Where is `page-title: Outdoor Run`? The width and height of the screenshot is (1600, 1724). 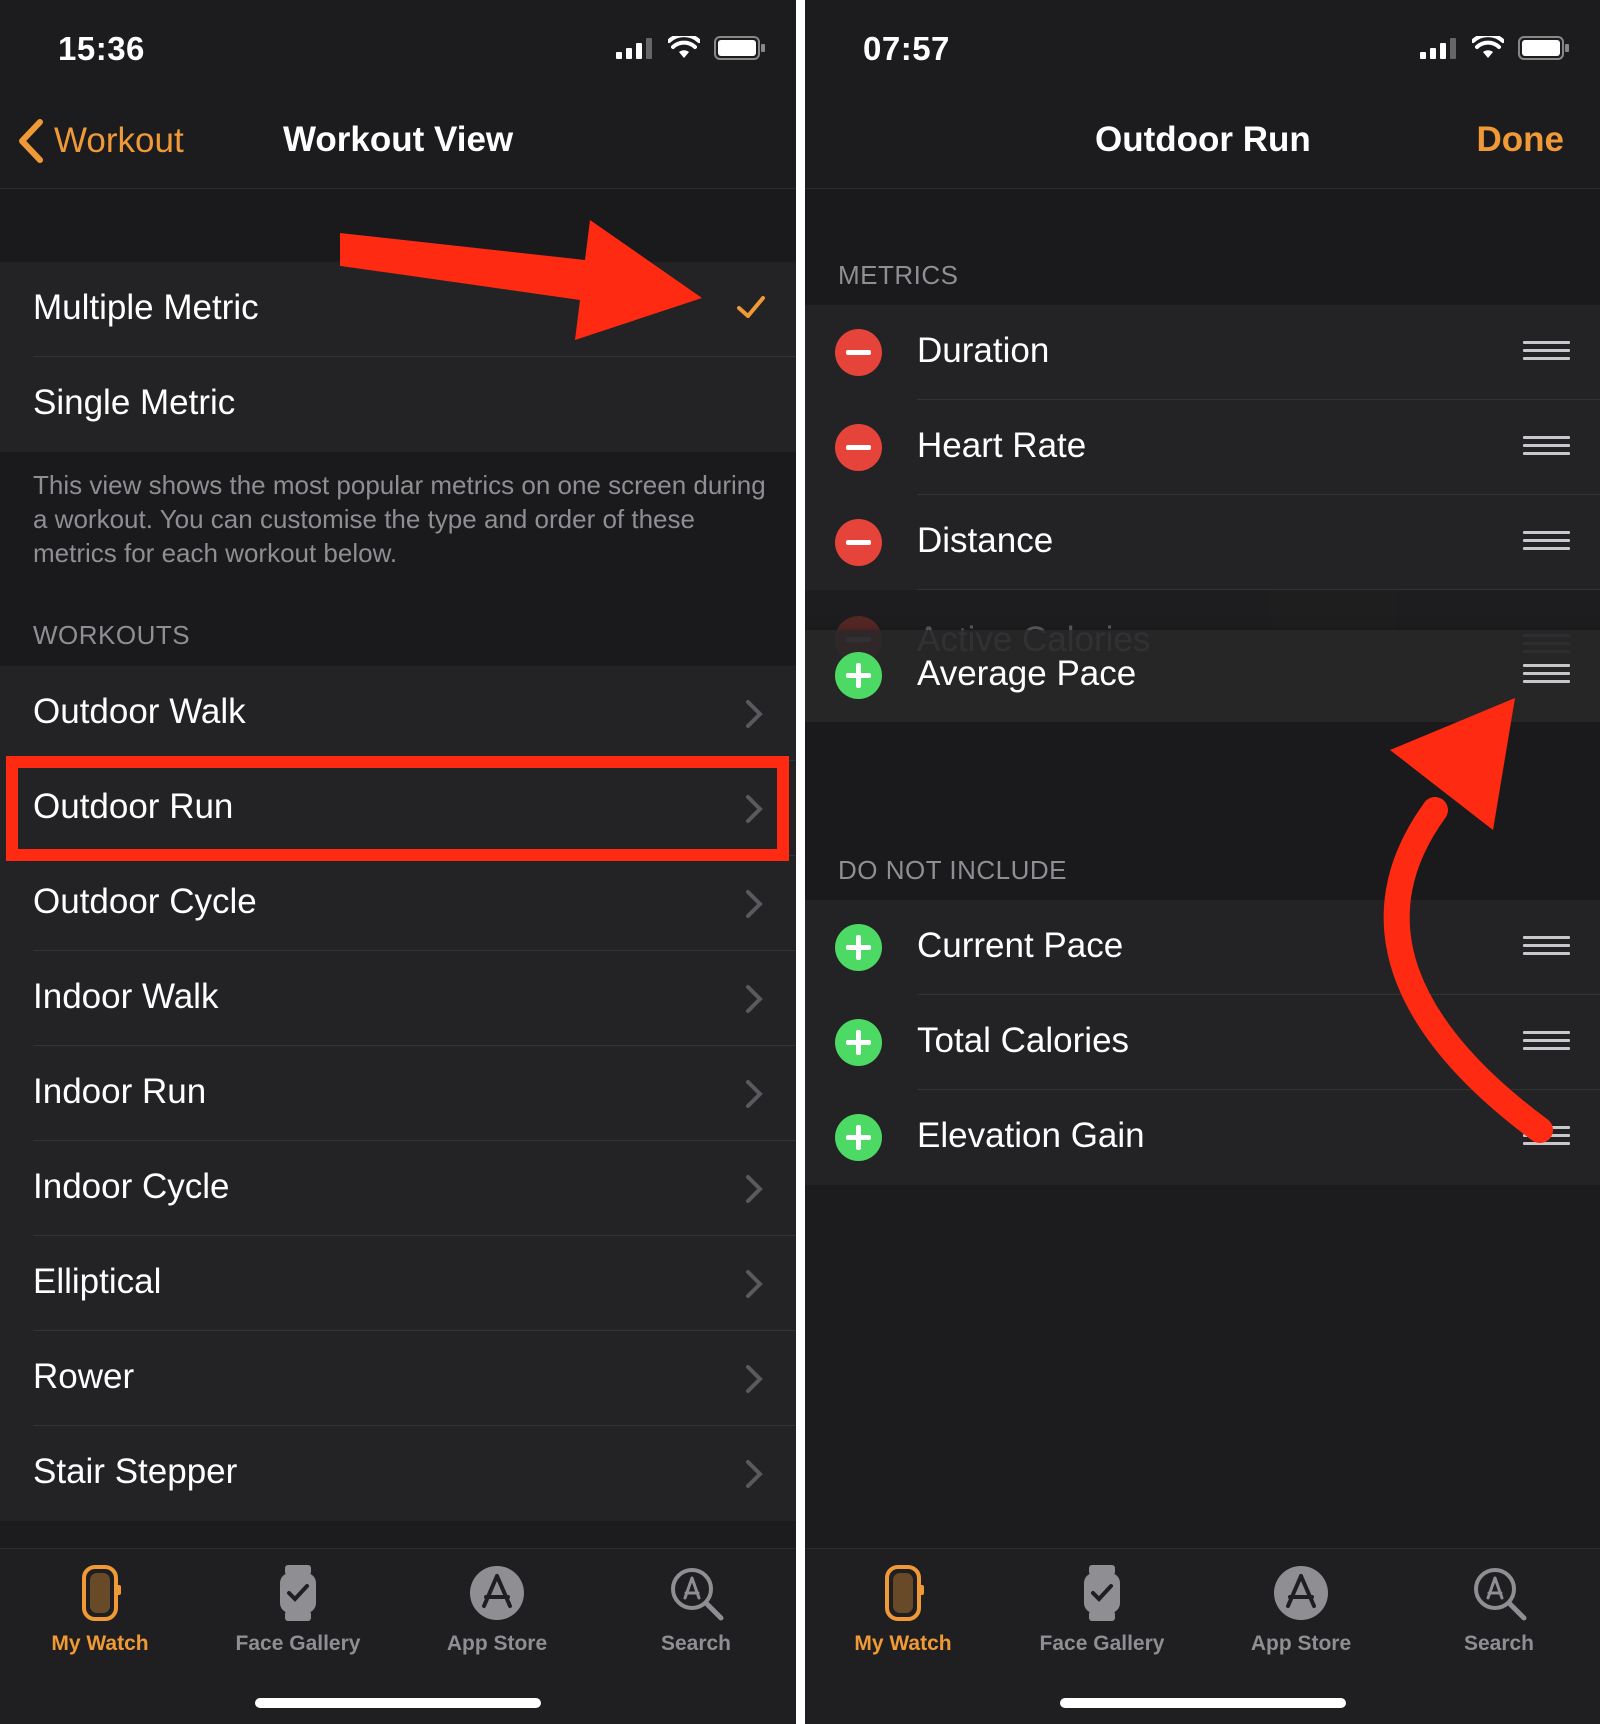 page-title: Outdoor Run is located at coordinates (1203, 139).